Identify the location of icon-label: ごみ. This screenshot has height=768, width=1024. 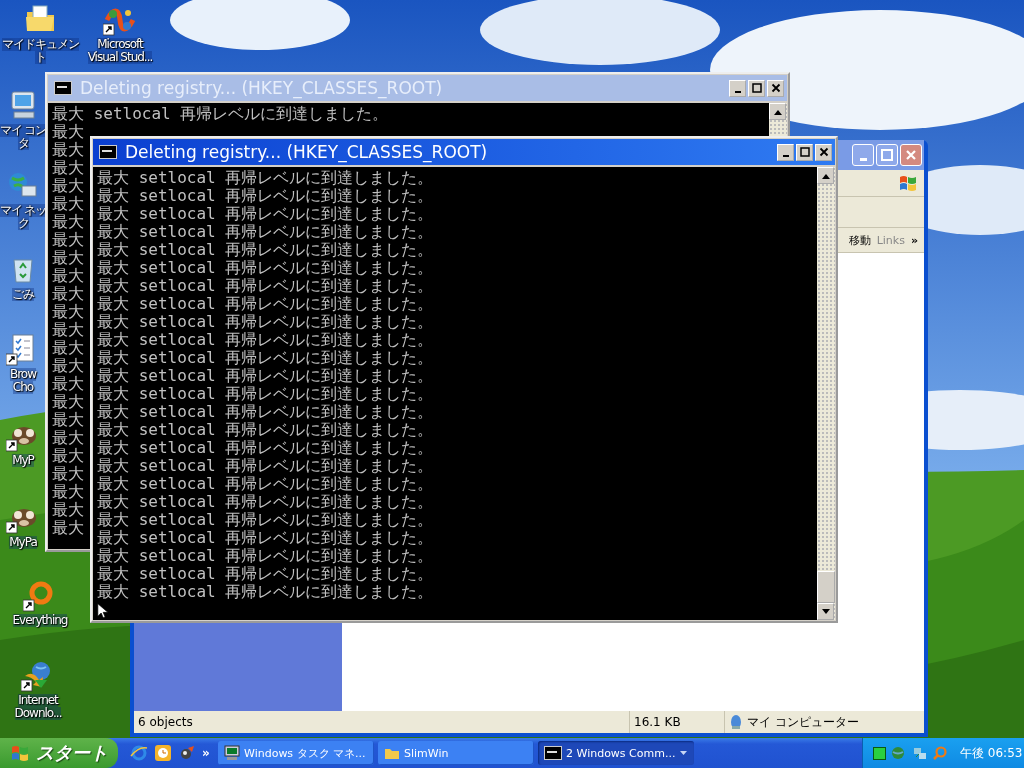
(23, 294).